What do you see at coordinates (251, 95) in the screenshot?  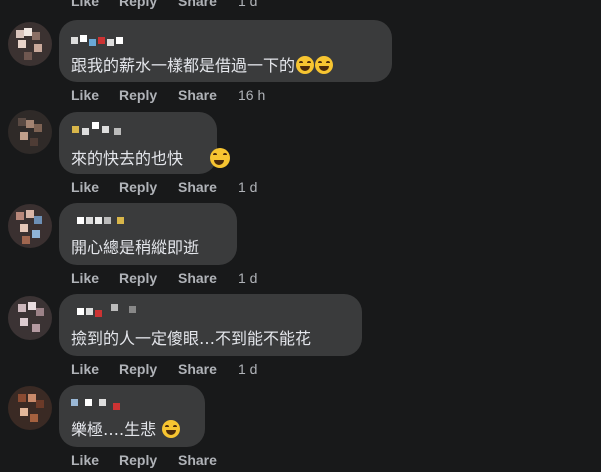 I see `comment-time: 16 h` at bounding box center [251, 95].